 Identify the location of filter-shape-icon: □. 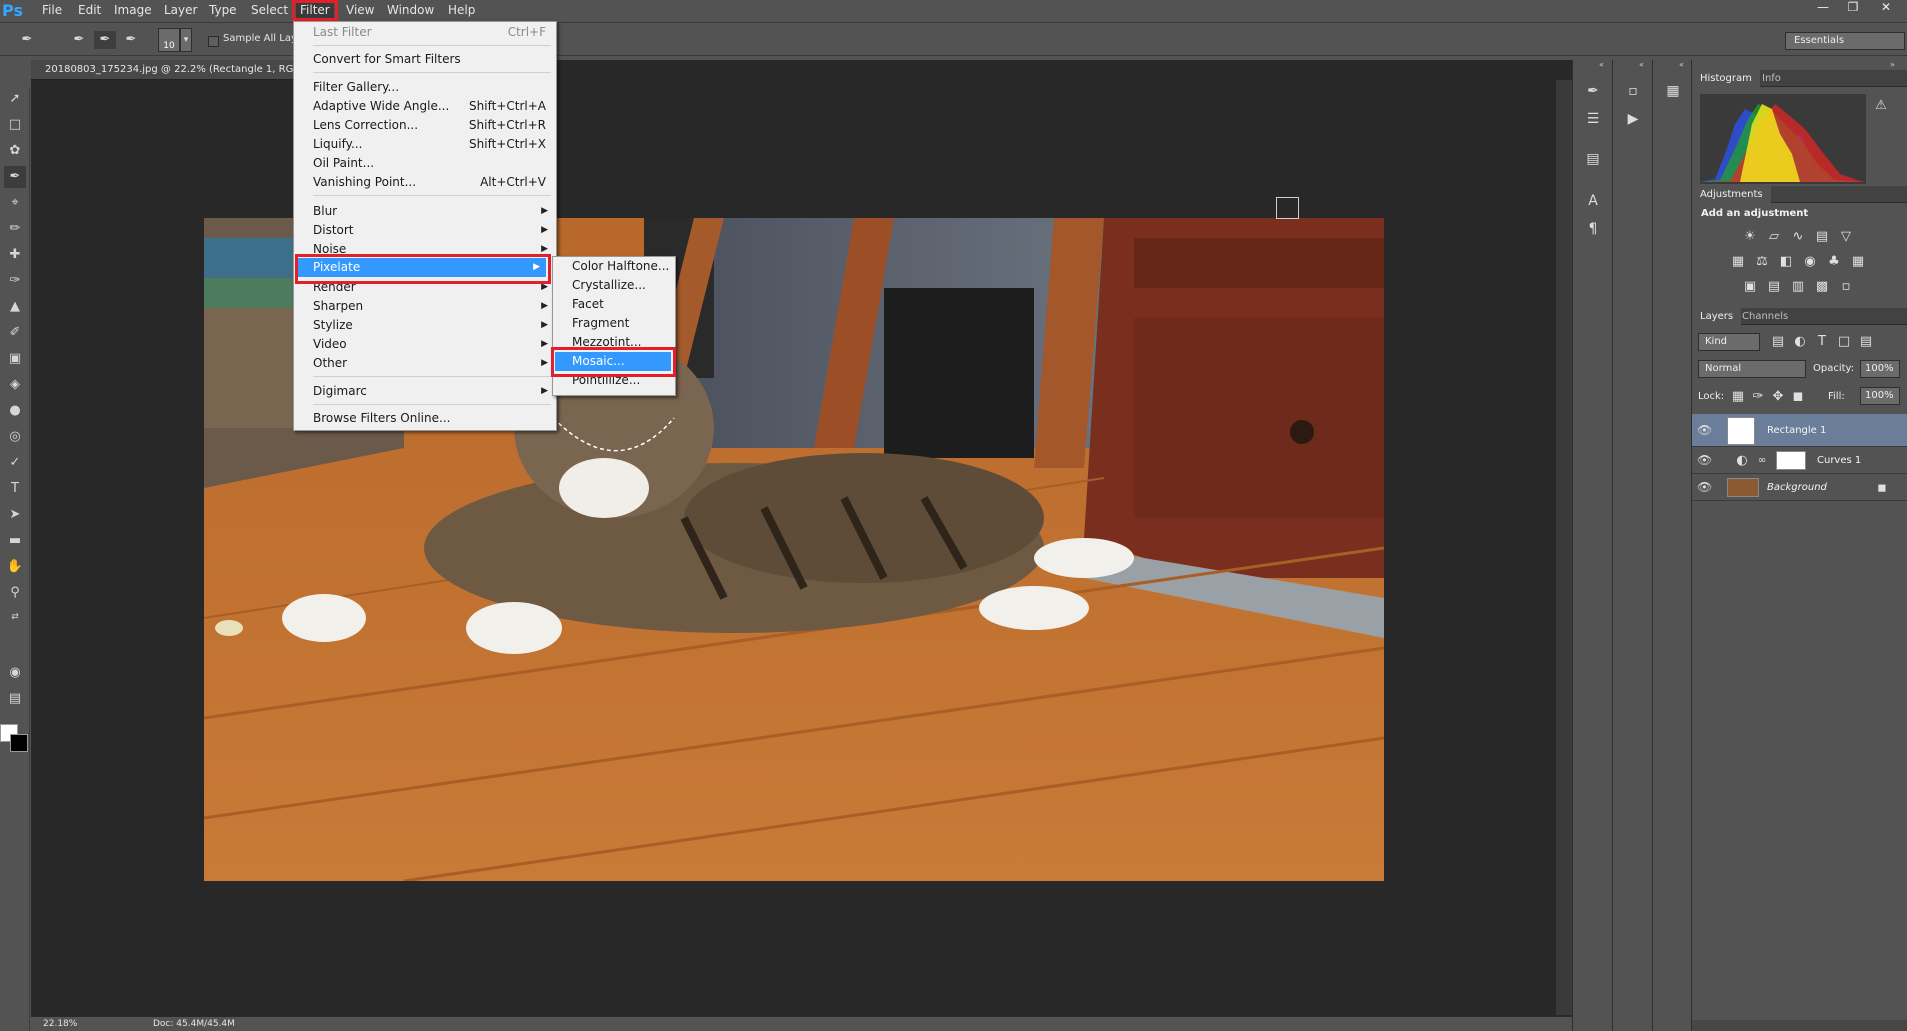
(1844, 342).